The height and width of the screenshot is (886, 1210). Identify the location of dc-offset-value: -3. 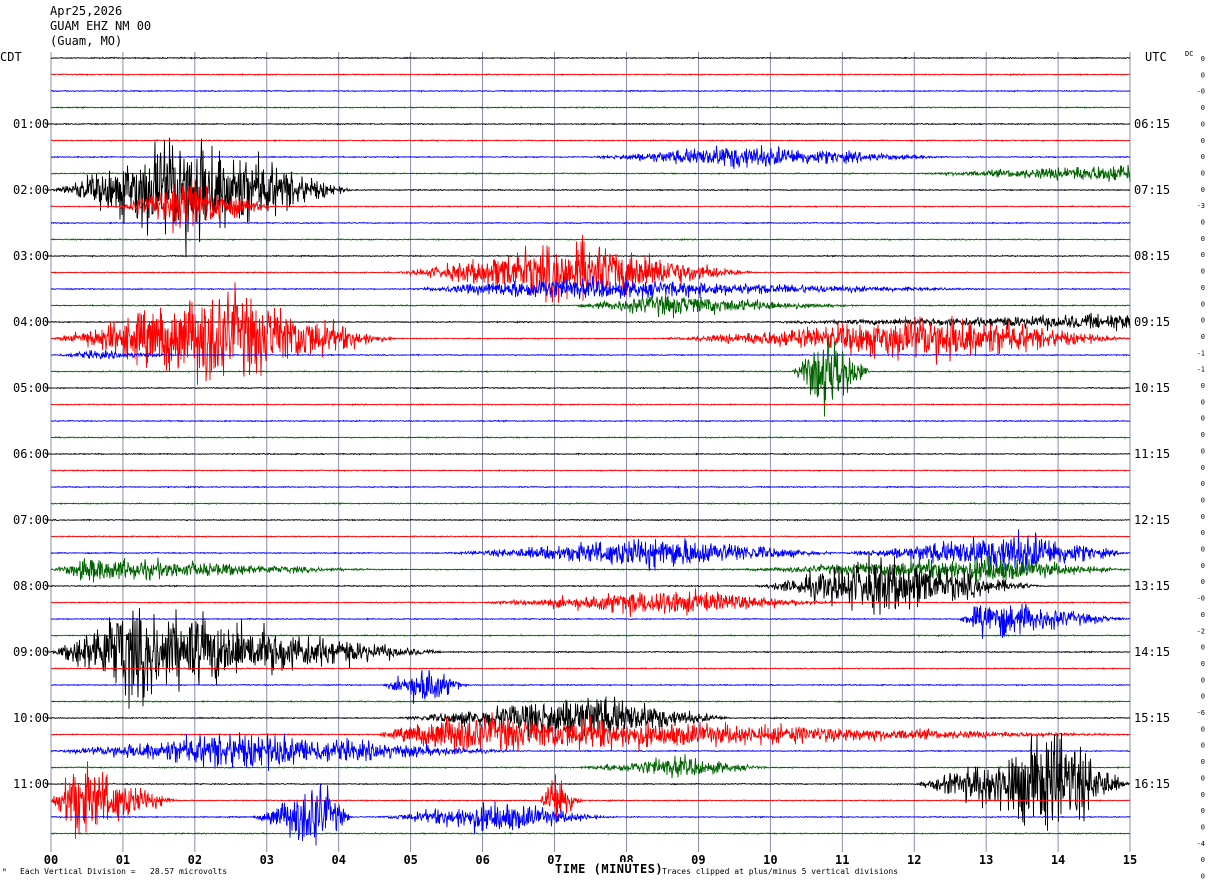
(1201, 206).